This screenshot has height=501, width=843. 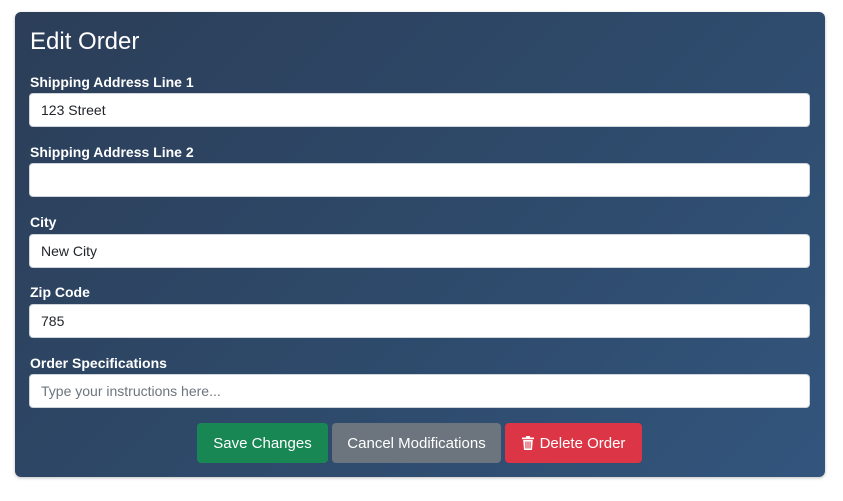 What do you see at coordinates (112, 152) in the screenshot?
I see `shipping-address-line-2-label: Shipping Address Line 2` at bounding box center [112, 152].